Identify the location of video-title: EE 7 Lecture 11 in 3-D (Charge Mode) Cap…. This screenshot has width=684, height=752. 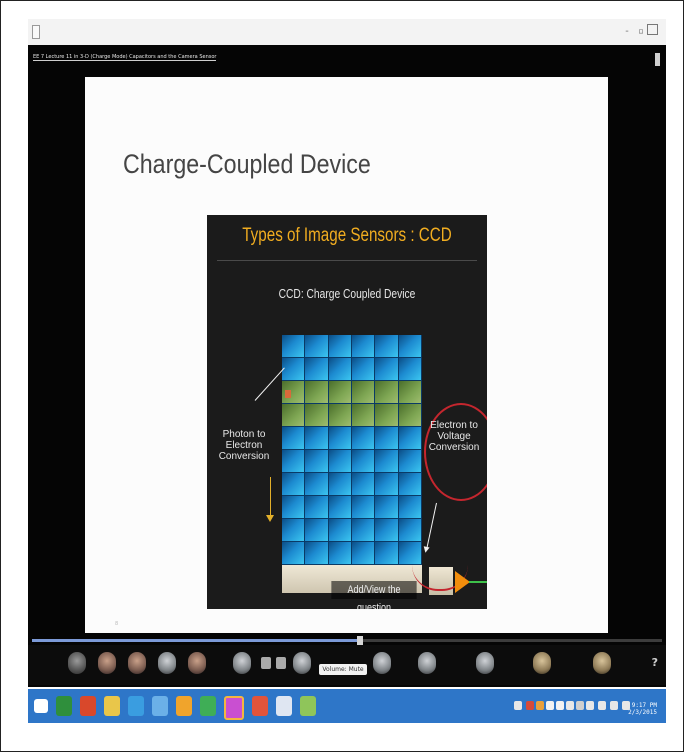
(125, 57).